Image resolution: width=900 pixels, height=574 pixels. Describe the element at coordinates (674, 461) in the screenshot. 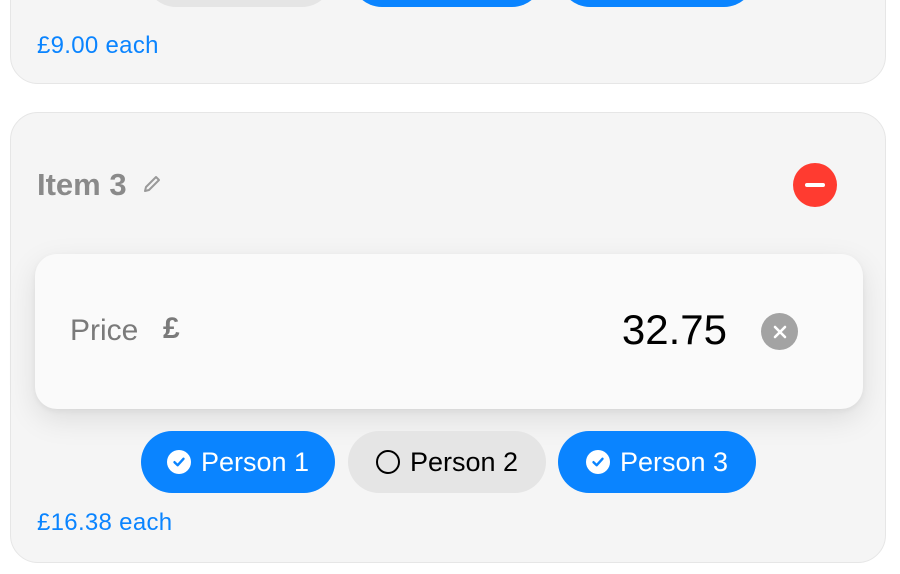

I see `person-chip-label: Person 3` at that location.